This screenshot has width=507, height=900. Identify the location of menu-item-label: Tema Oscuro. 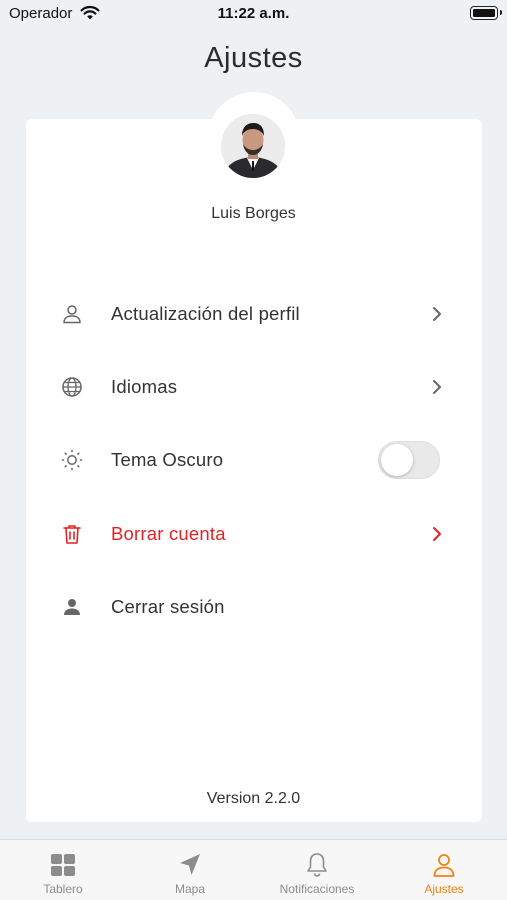
(167, 459).